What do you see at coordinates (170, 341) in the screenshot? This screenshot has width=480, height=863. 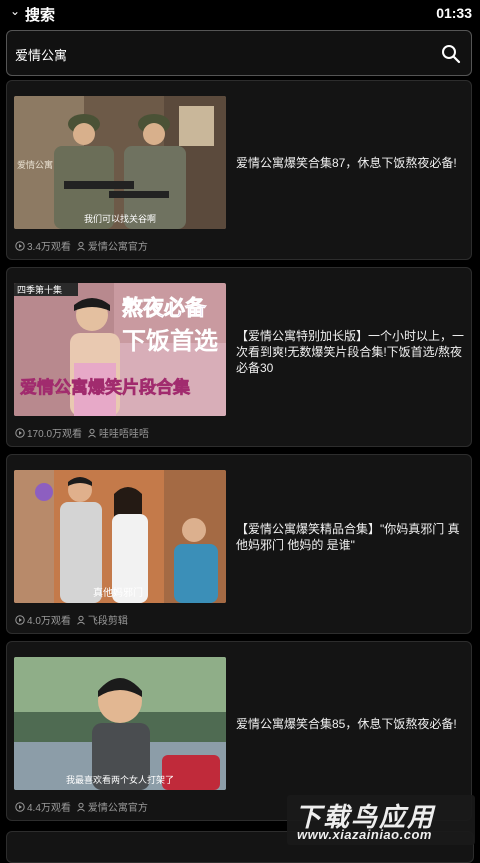 I see `thumb-overlay-2: 下饭首选` at bounding box center [170, 341].